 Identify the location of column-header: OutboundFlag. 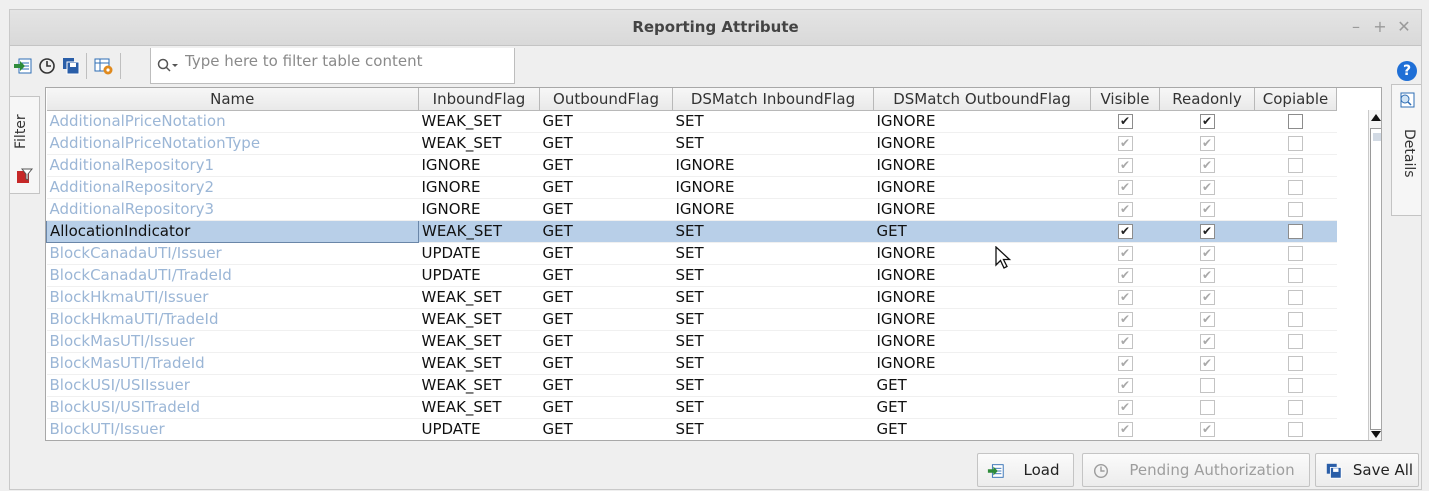
(606, 99).